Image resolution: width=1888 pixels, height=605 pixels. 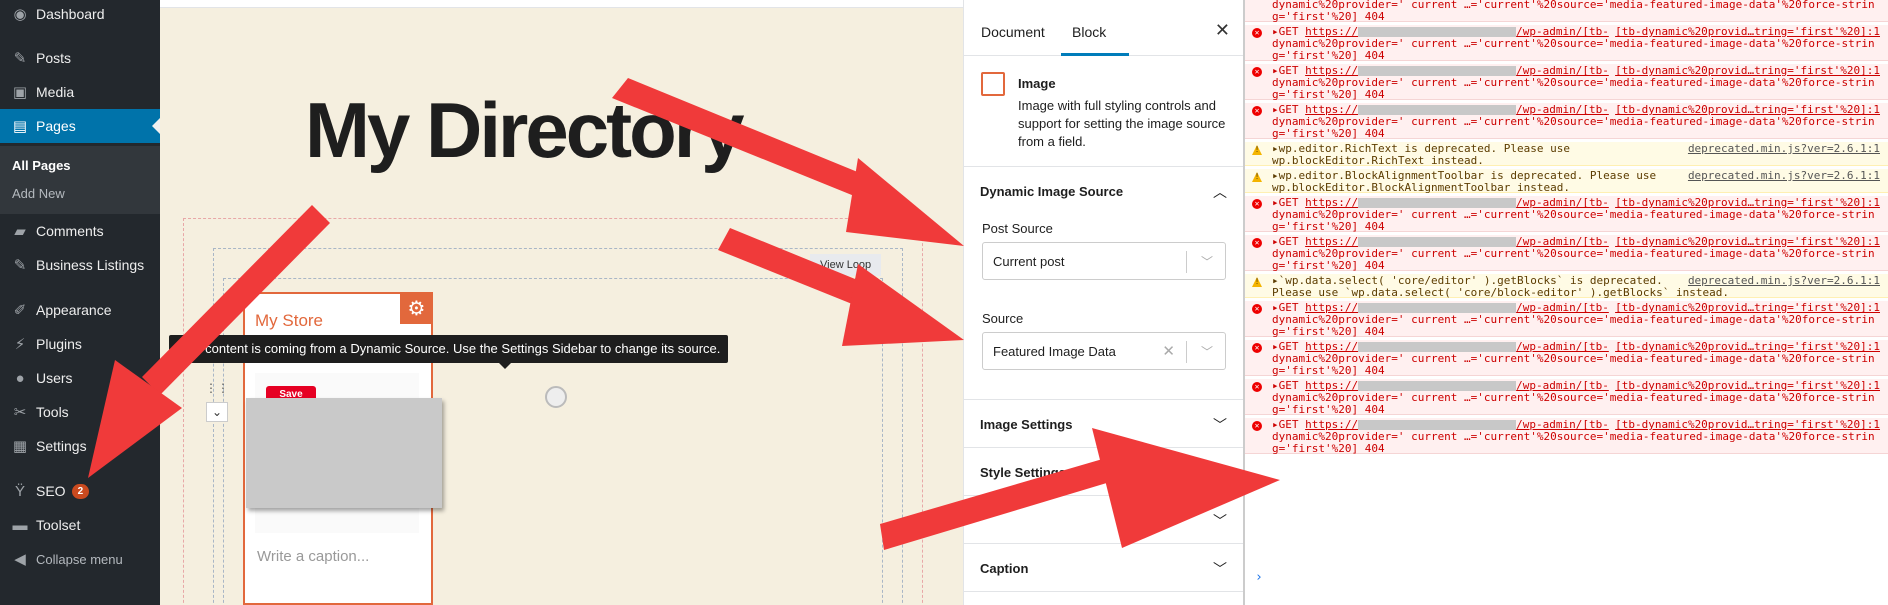 What do you see at coordinates (1259, 577) in the screenshot?
I see `console-prompt-icon: ›` at bounding box center [1259, 577].